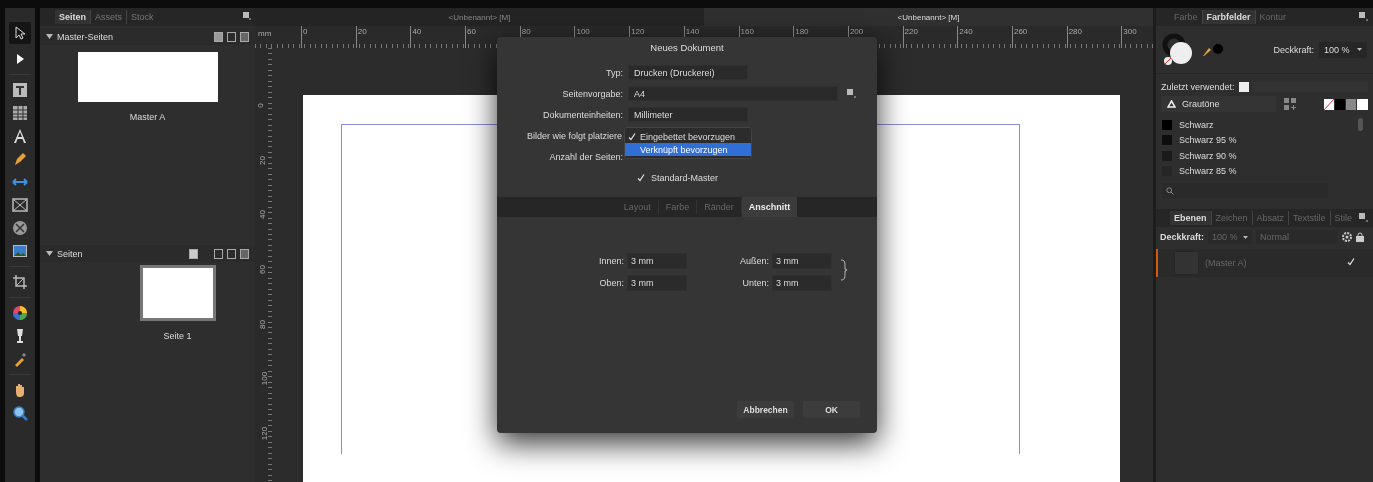  Describe the element at coordinates (265, 379) in the screenshot. I see `ruler-label: 100` at that location.